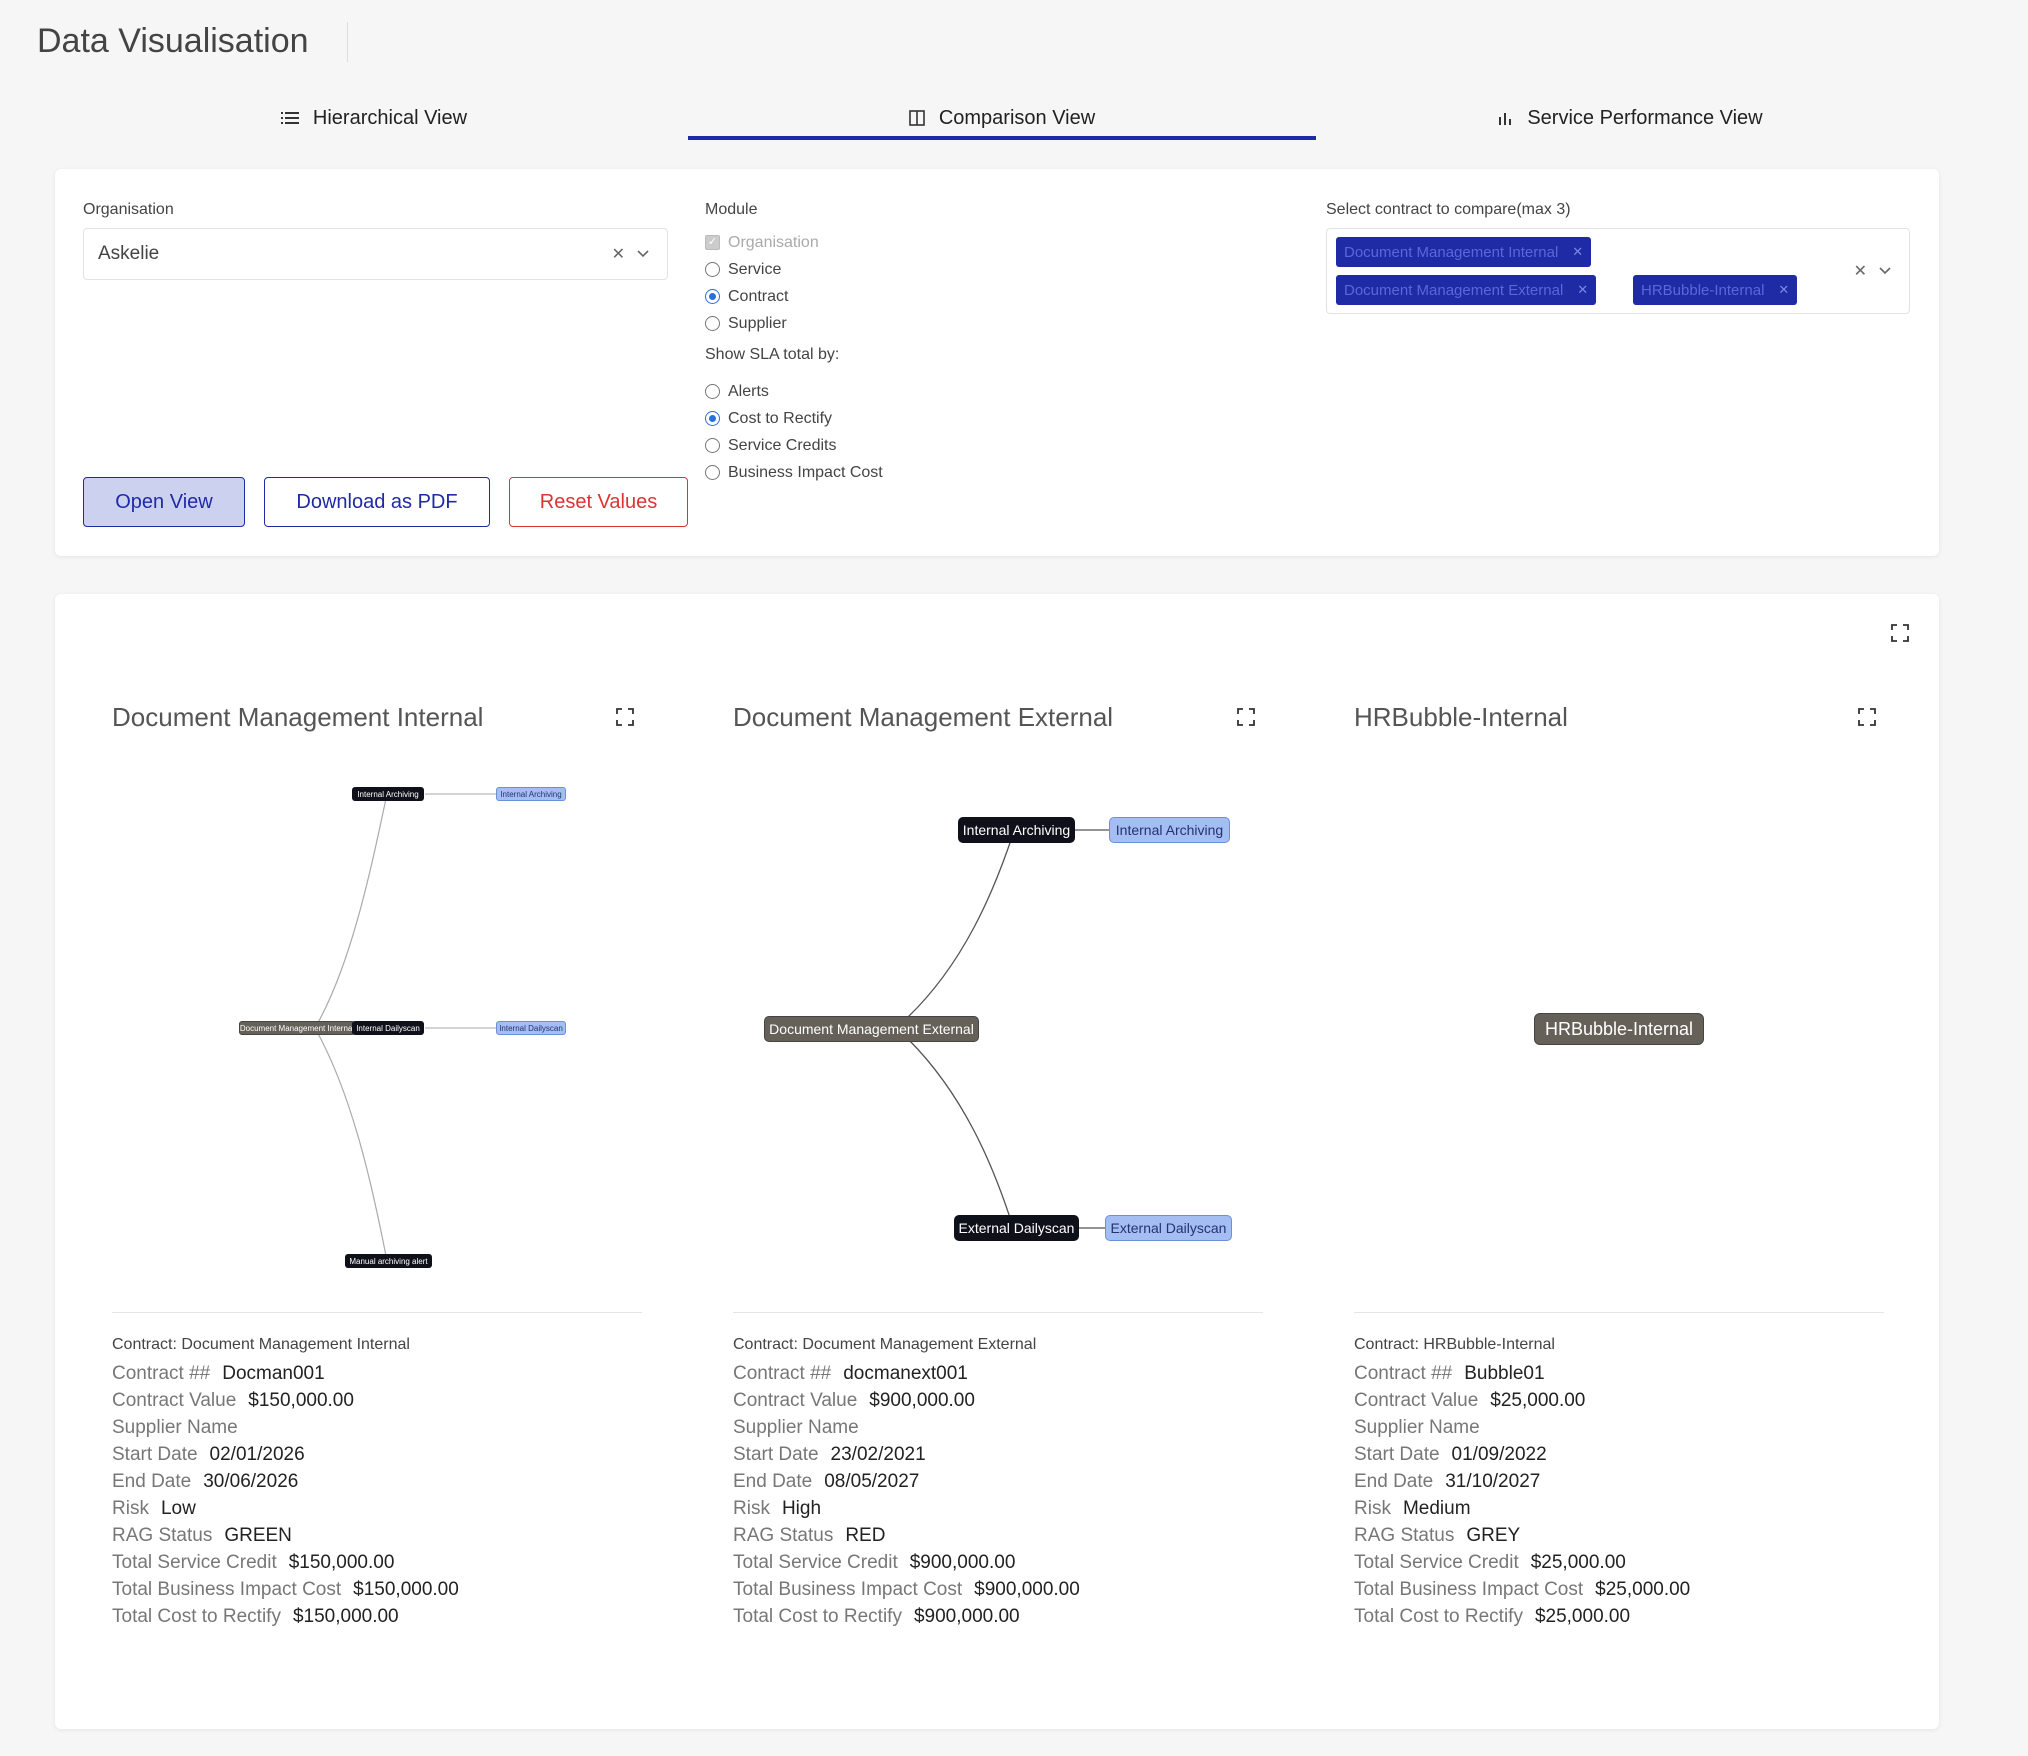 Image resolution: width=2028 pixels, height=1756 pixels. I want to click on detail-row: Contract Value $150,000.00, so click(285, 1400).